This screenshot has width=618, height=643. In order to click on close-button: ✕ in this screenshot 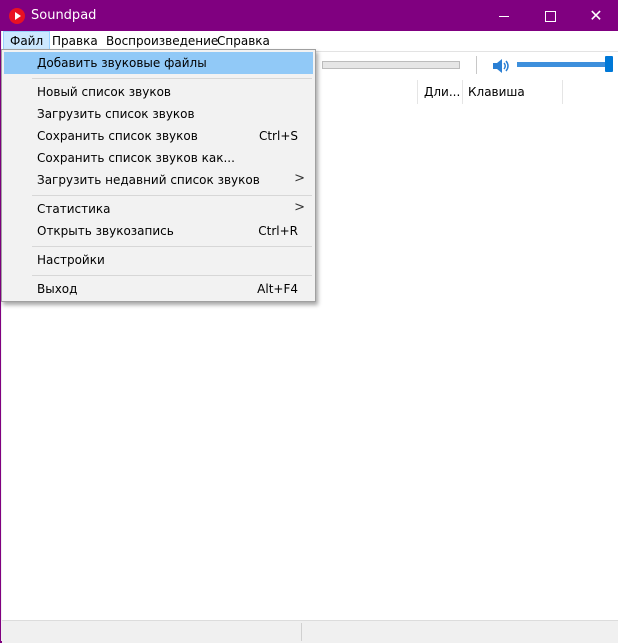, I will do `click(595, 16)`.